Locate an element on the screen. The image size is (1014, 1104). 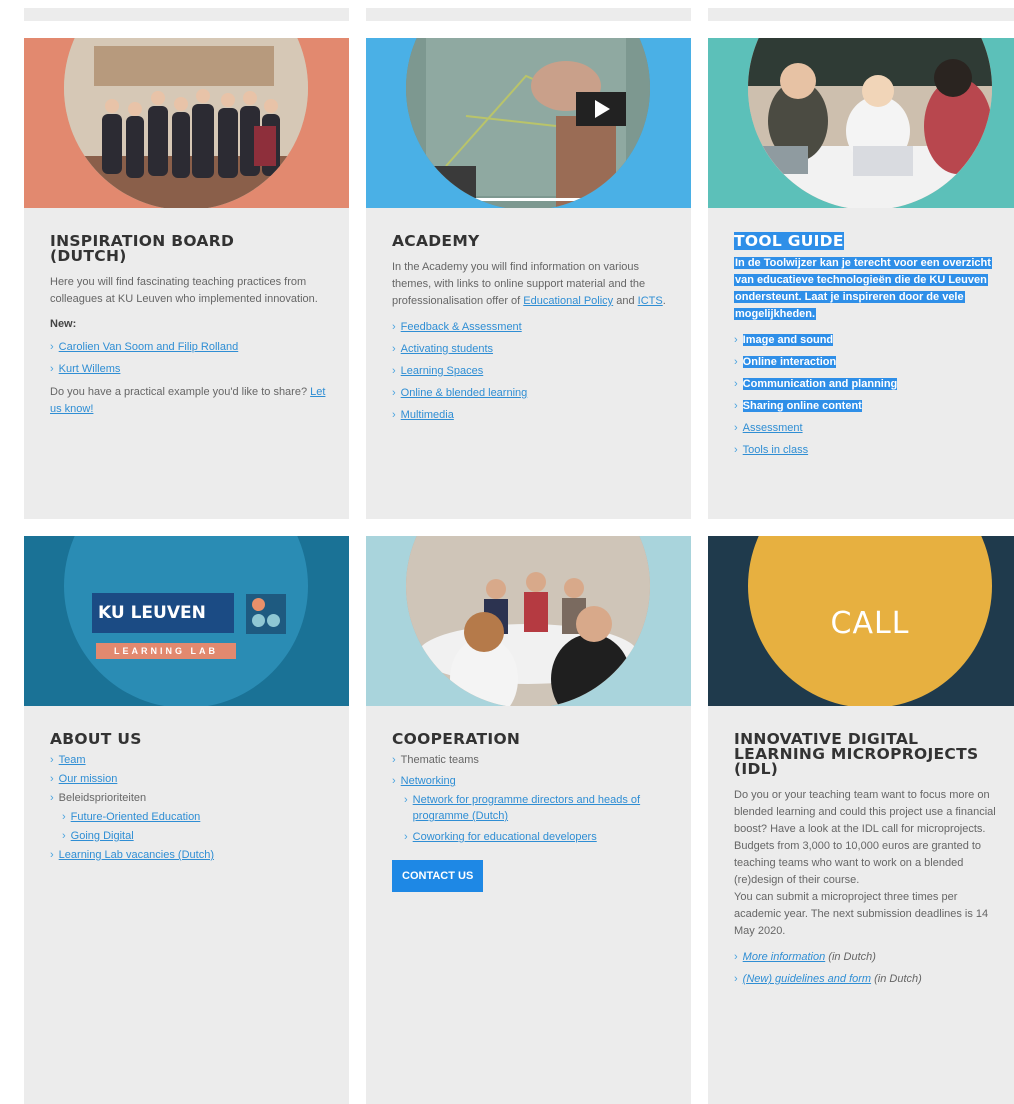
thematic-teams-label: Thematic teams is located at coordinates (439, 760).